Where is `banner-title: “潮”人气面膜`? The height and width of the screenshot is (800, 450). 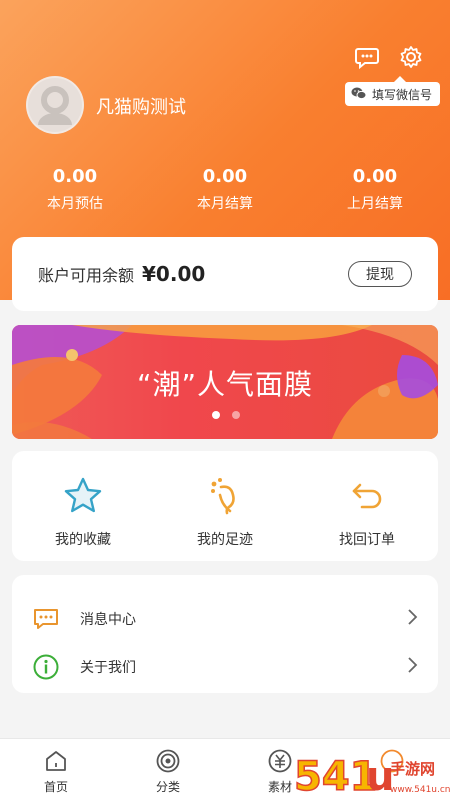 banner-title: “潮”人气面膜 is located at coordinates (224, 384).